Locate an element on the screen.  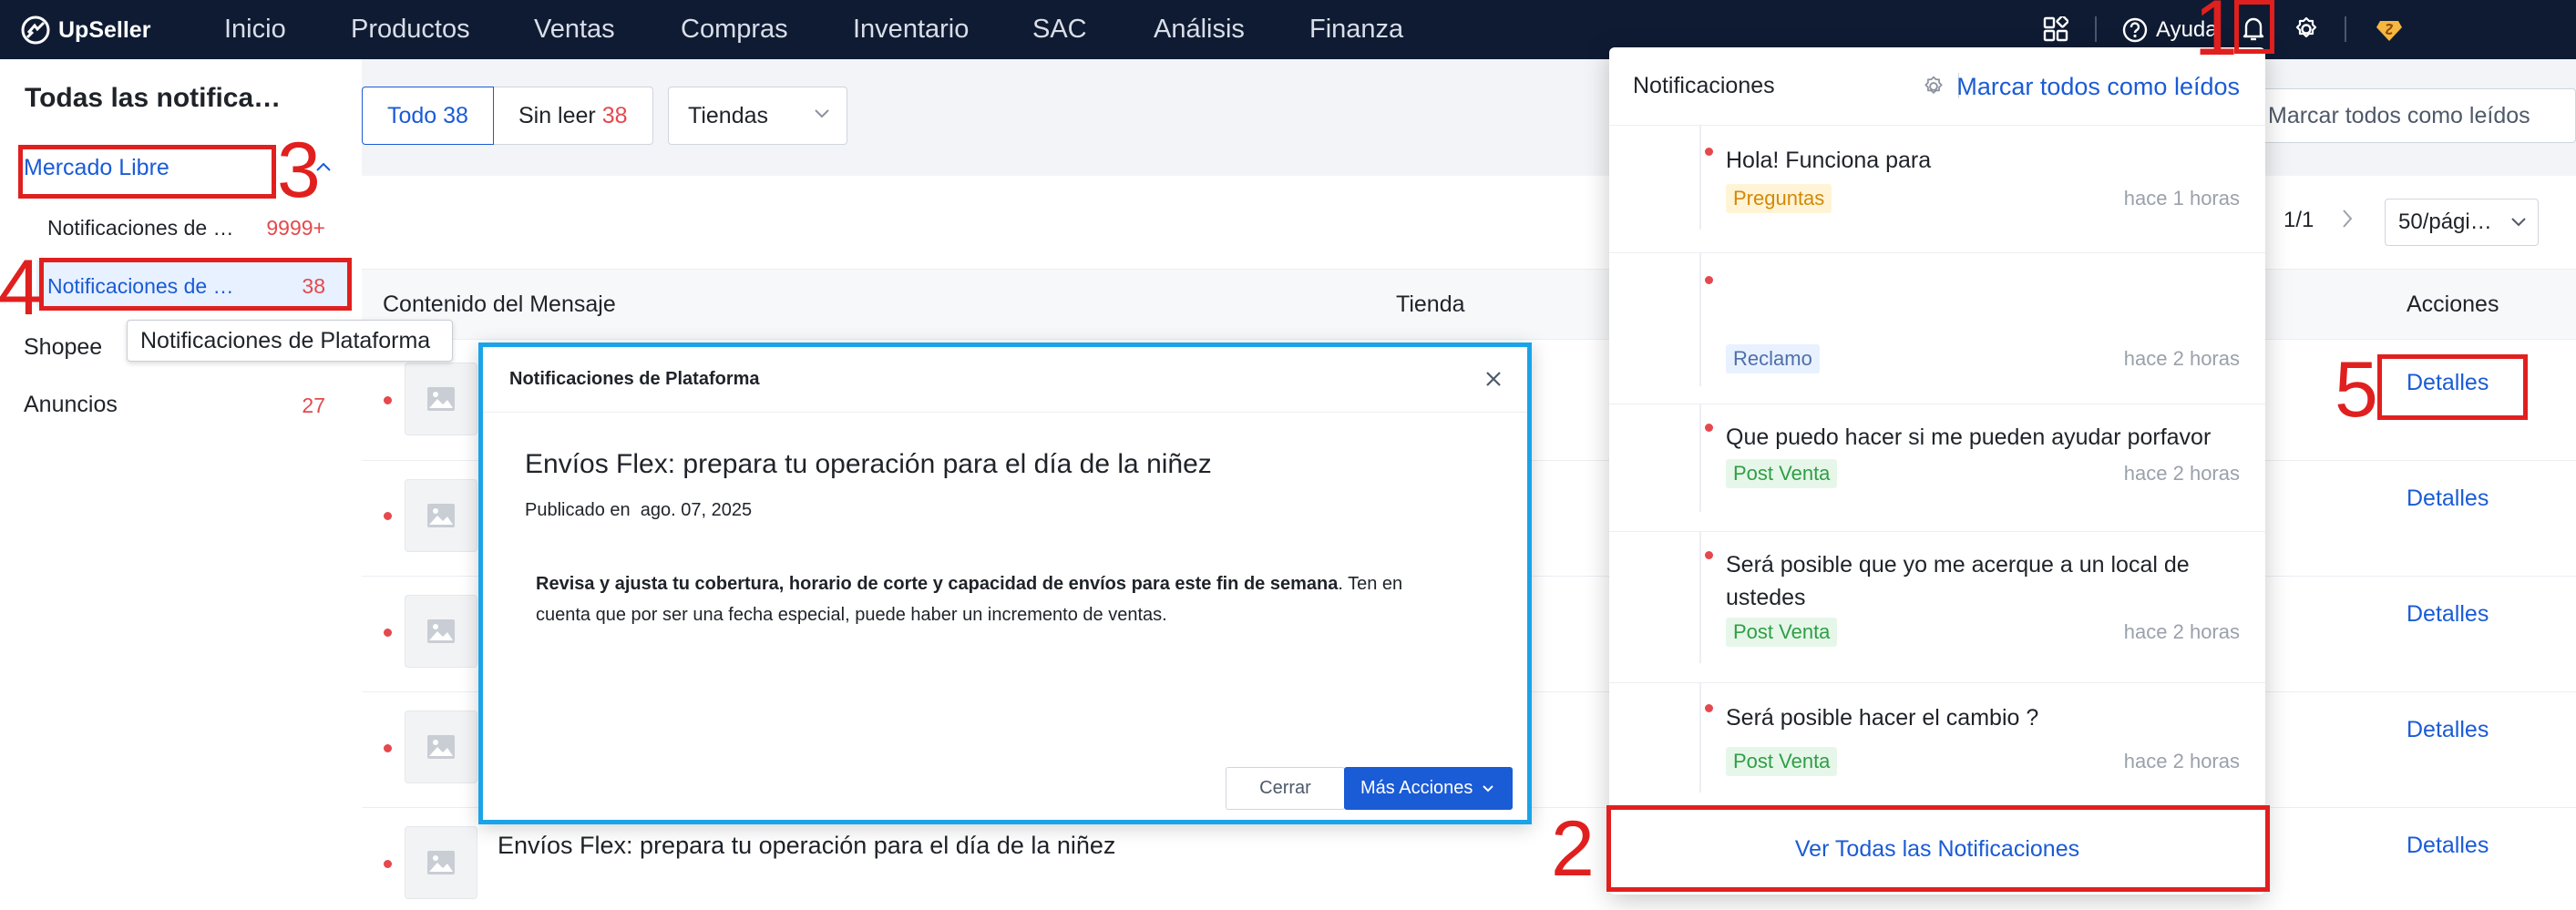
notification-tag: Preguntas is located at coordinates (1779, 199).